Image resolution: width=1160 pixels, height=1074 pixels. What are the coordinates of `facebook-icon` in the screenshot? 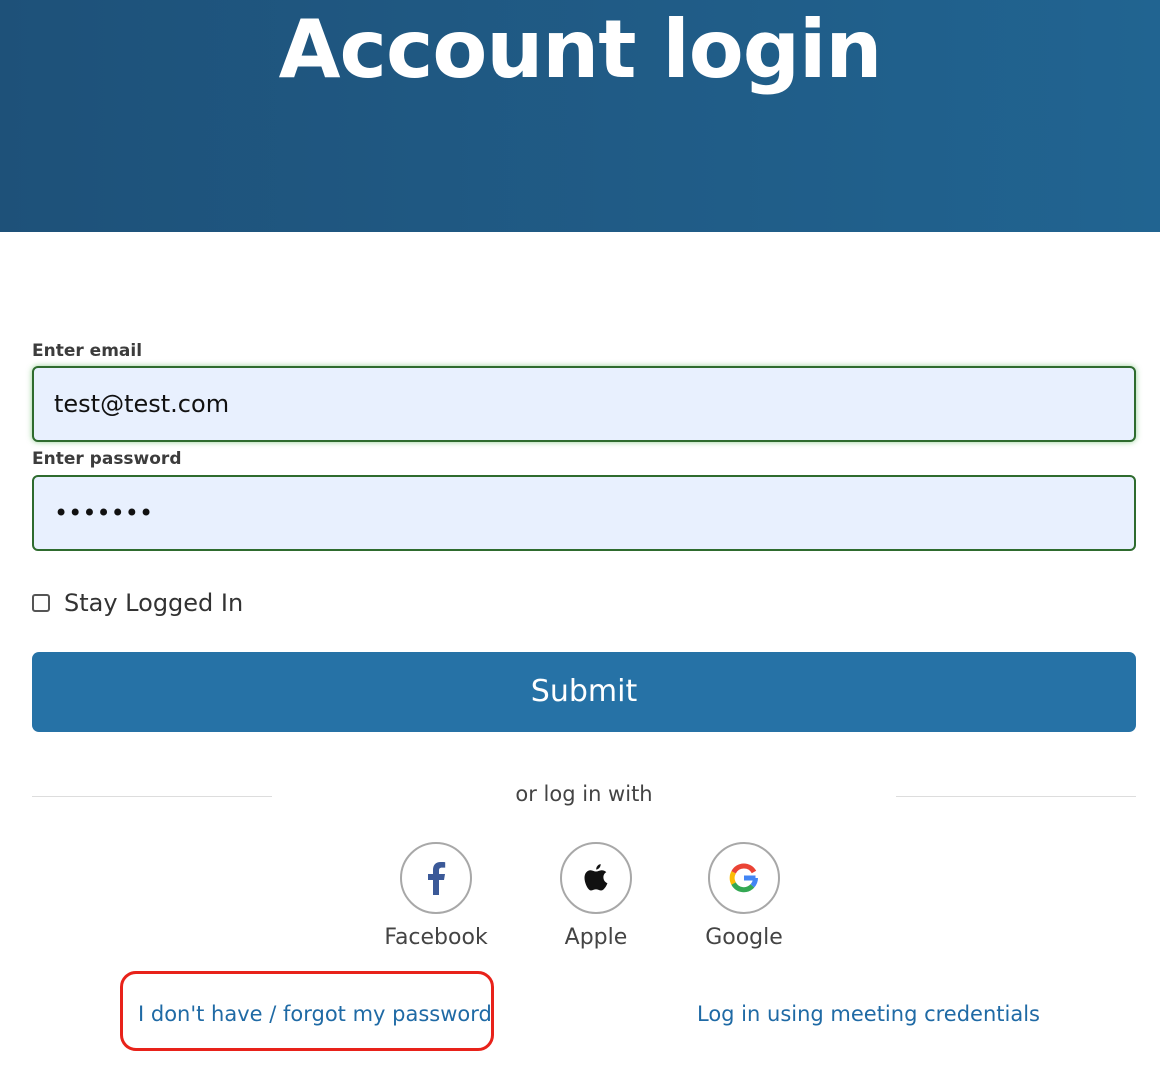 It's located at (437, 878).